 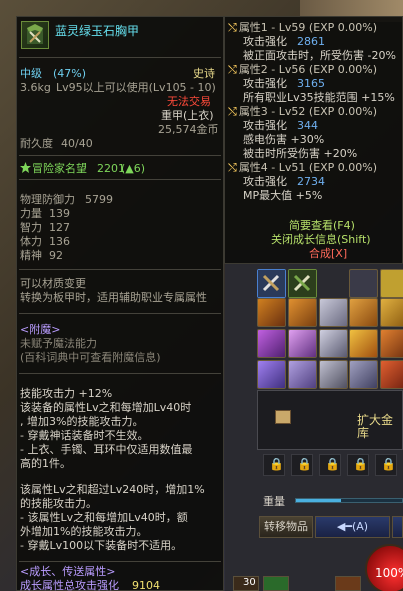 I want to click on item-name: 蓝灵绿玉石胸甲, so click(x=97, y=31).